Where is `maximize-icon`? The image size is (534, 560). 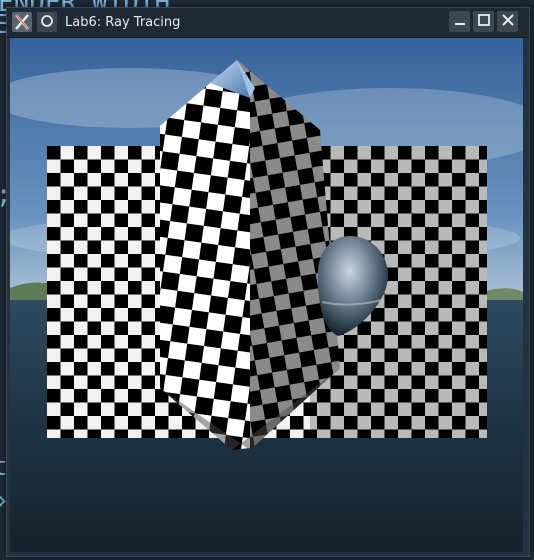 maximize-icon is located at coordinates (484, 21).